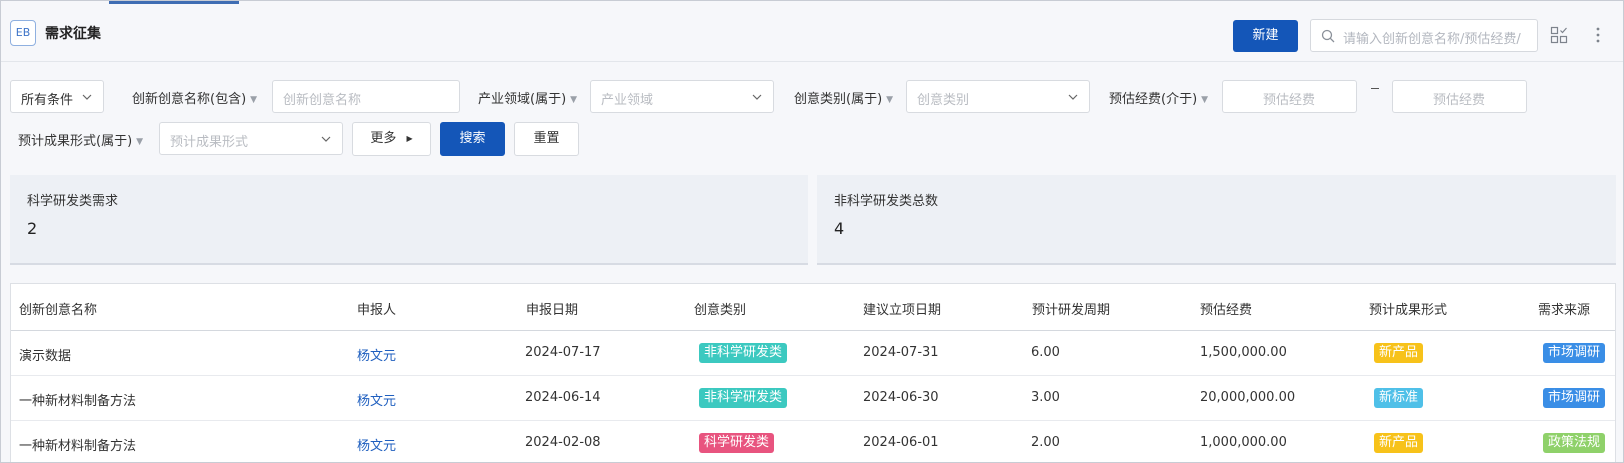  Describe the element at coordinates (472, 139) in the screenshot. I see `search-button: 搜索` at that location.